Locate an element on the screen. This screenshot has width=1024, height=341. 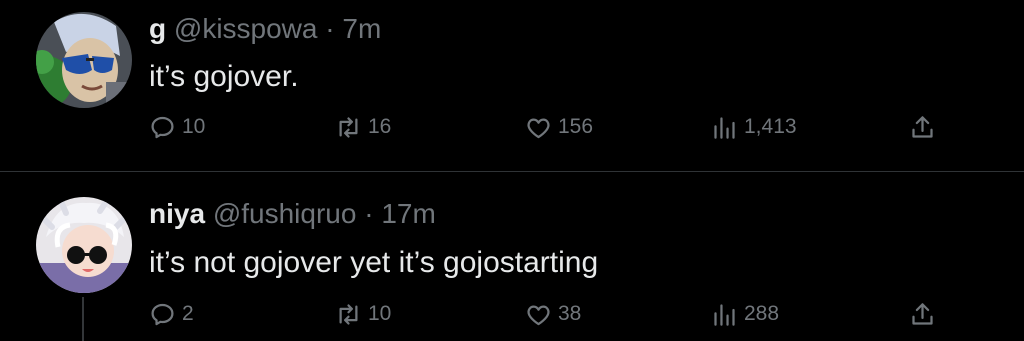
reply-button: 2 is located at coordinates (171, 314).